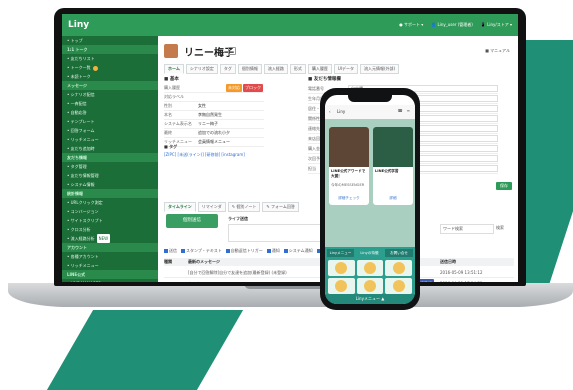 Image resolution: width=573 pixels, height=390 pixels. What do you see at coordinates (110, 76) in the screenshot?
I see `sidebar-item: • 未読トーク` at bounding box center [110, 76].